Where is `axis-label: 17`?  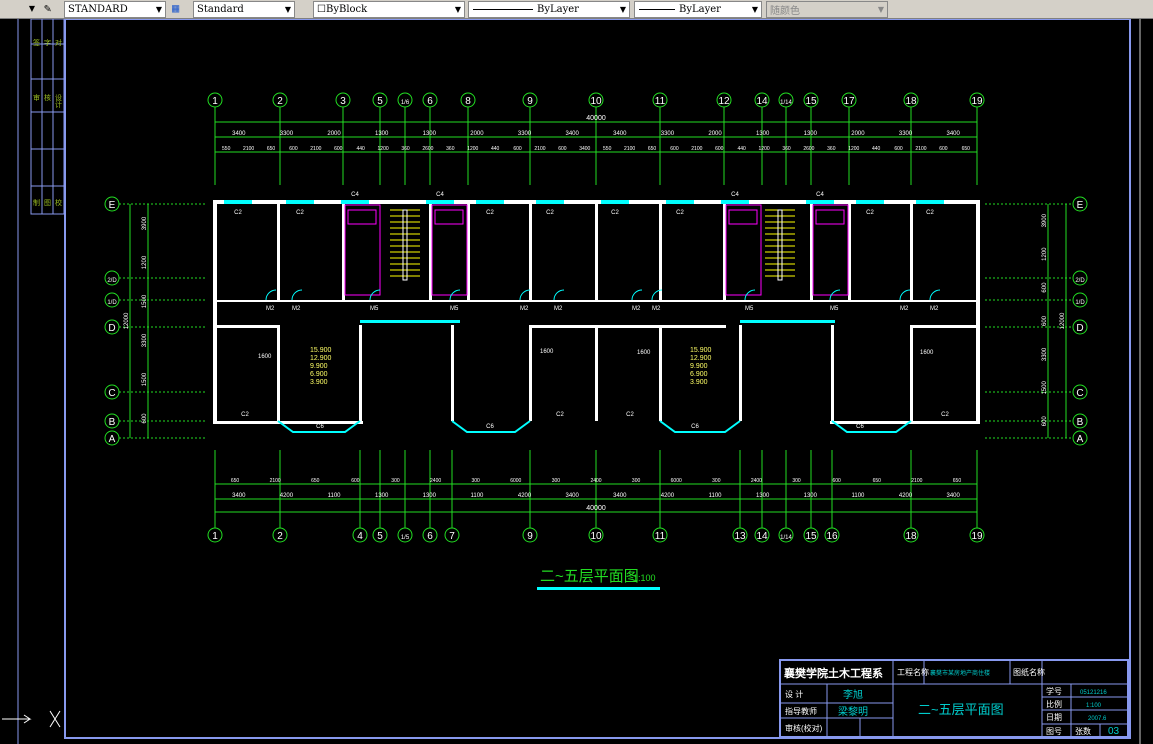
axis-label: 17 is located at coordinates (849, 101).